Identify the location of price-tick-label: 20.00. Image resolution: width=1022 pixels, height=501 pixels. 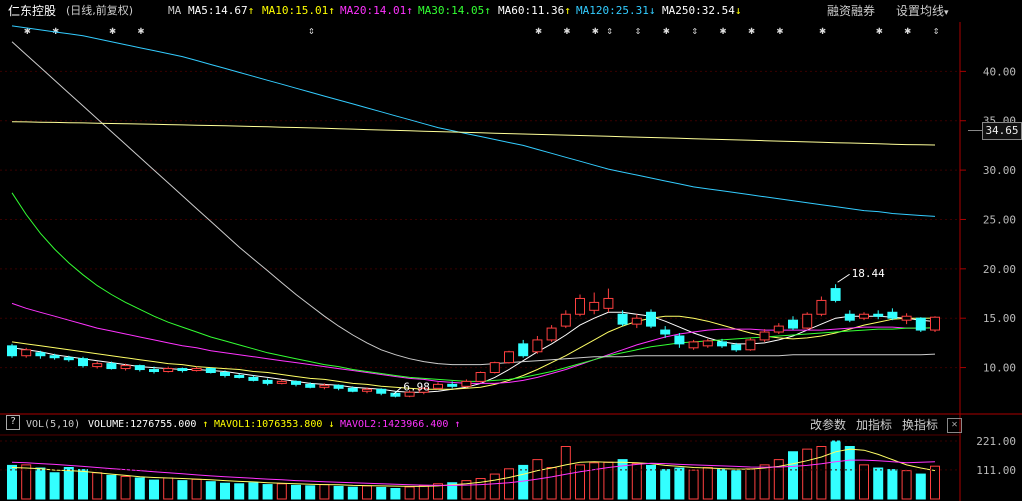
(999, 269).